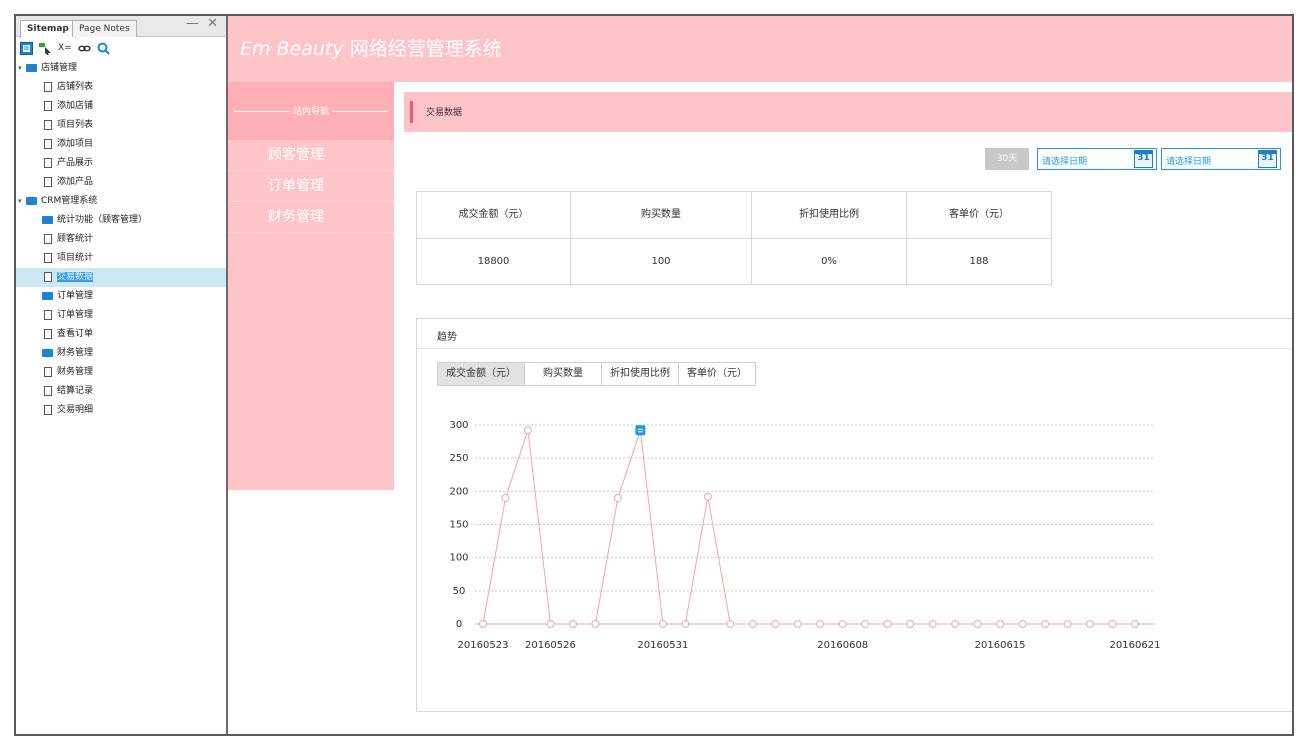 This screenshot has height=750, width=1308. Describe the element at coordinates (494, 262) in the screenshot. I see `stats-value-amount: 18800` at that location.